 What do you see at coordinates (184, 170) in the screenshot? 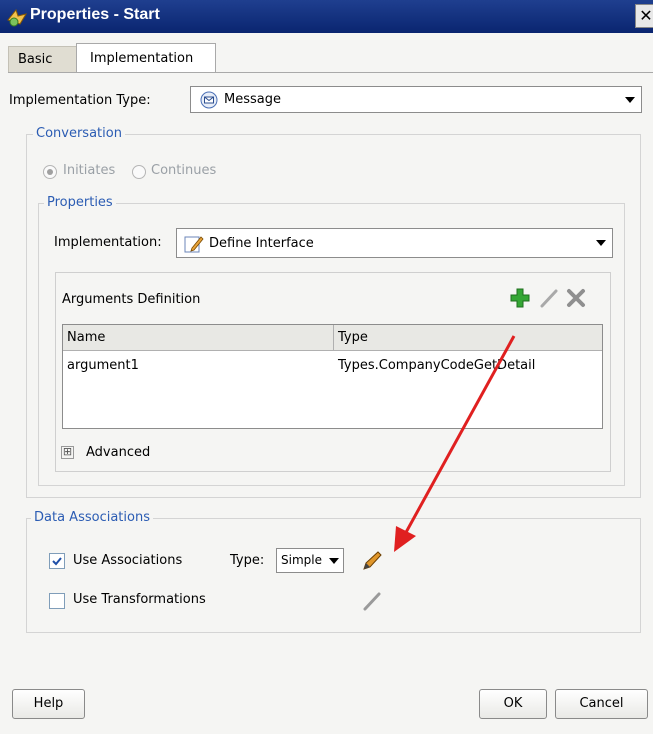
I see `continues-label: Continues` at bounding box center [184, 170].